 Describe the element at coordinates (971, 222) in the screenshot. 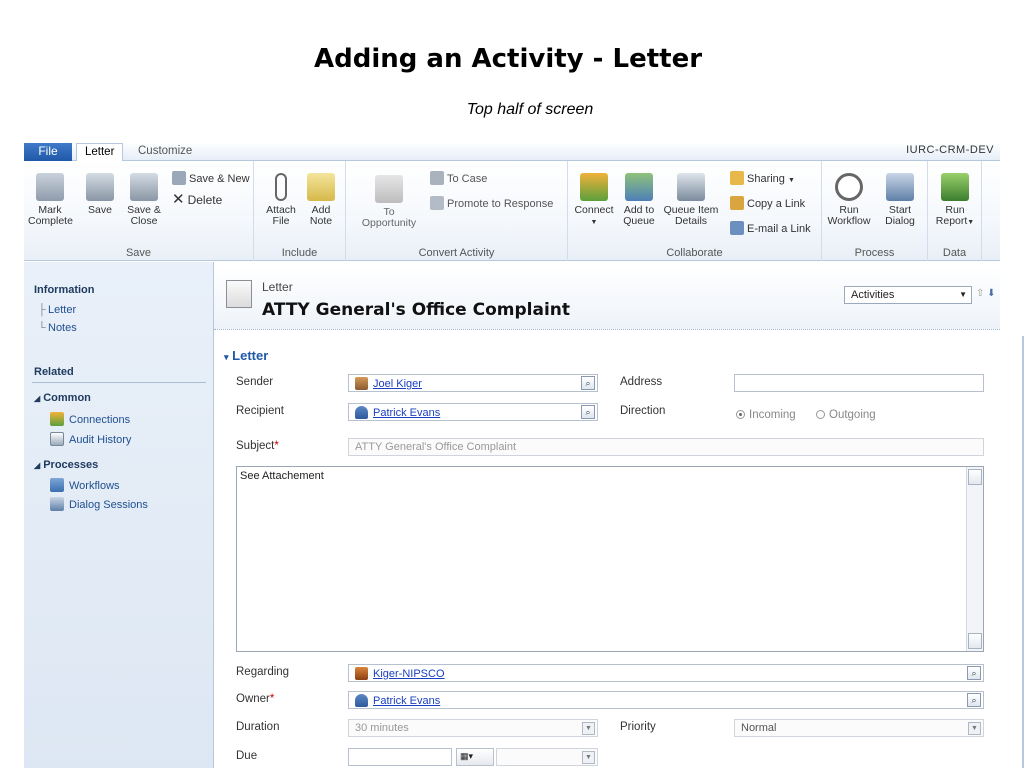

I see `report-dropdown-icon: ▼` at that location.